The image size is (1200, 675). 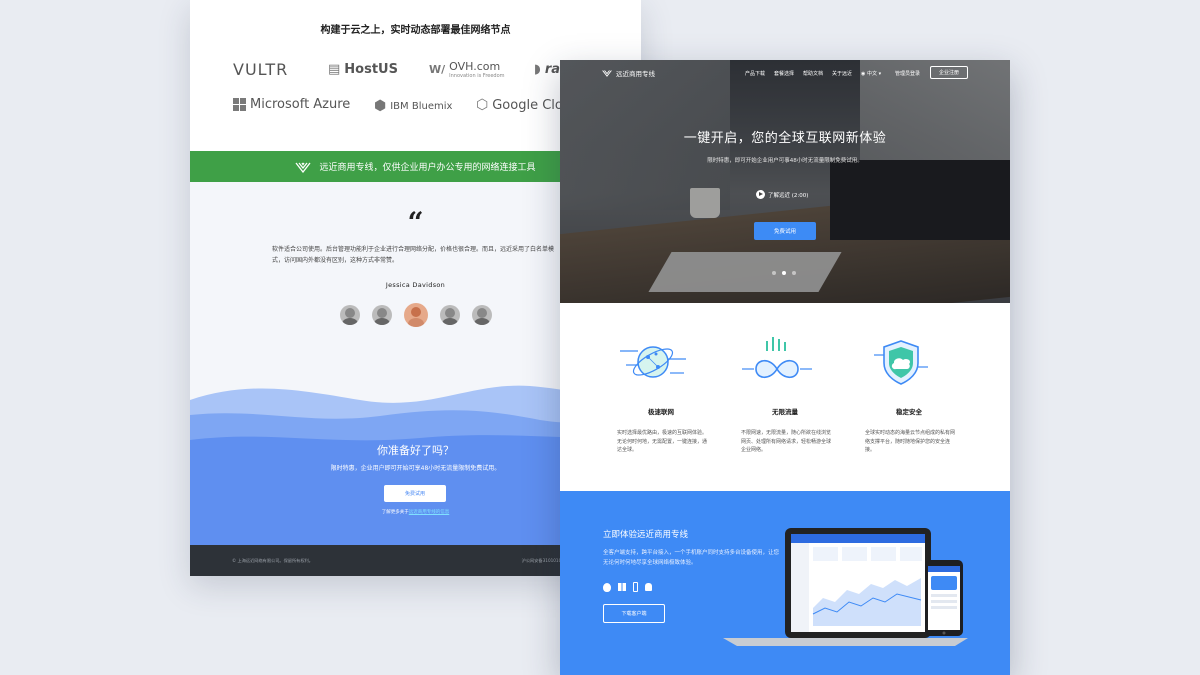 I want to click on learn-more-prefix: 了解更多关于, so click(x=395, y=512).